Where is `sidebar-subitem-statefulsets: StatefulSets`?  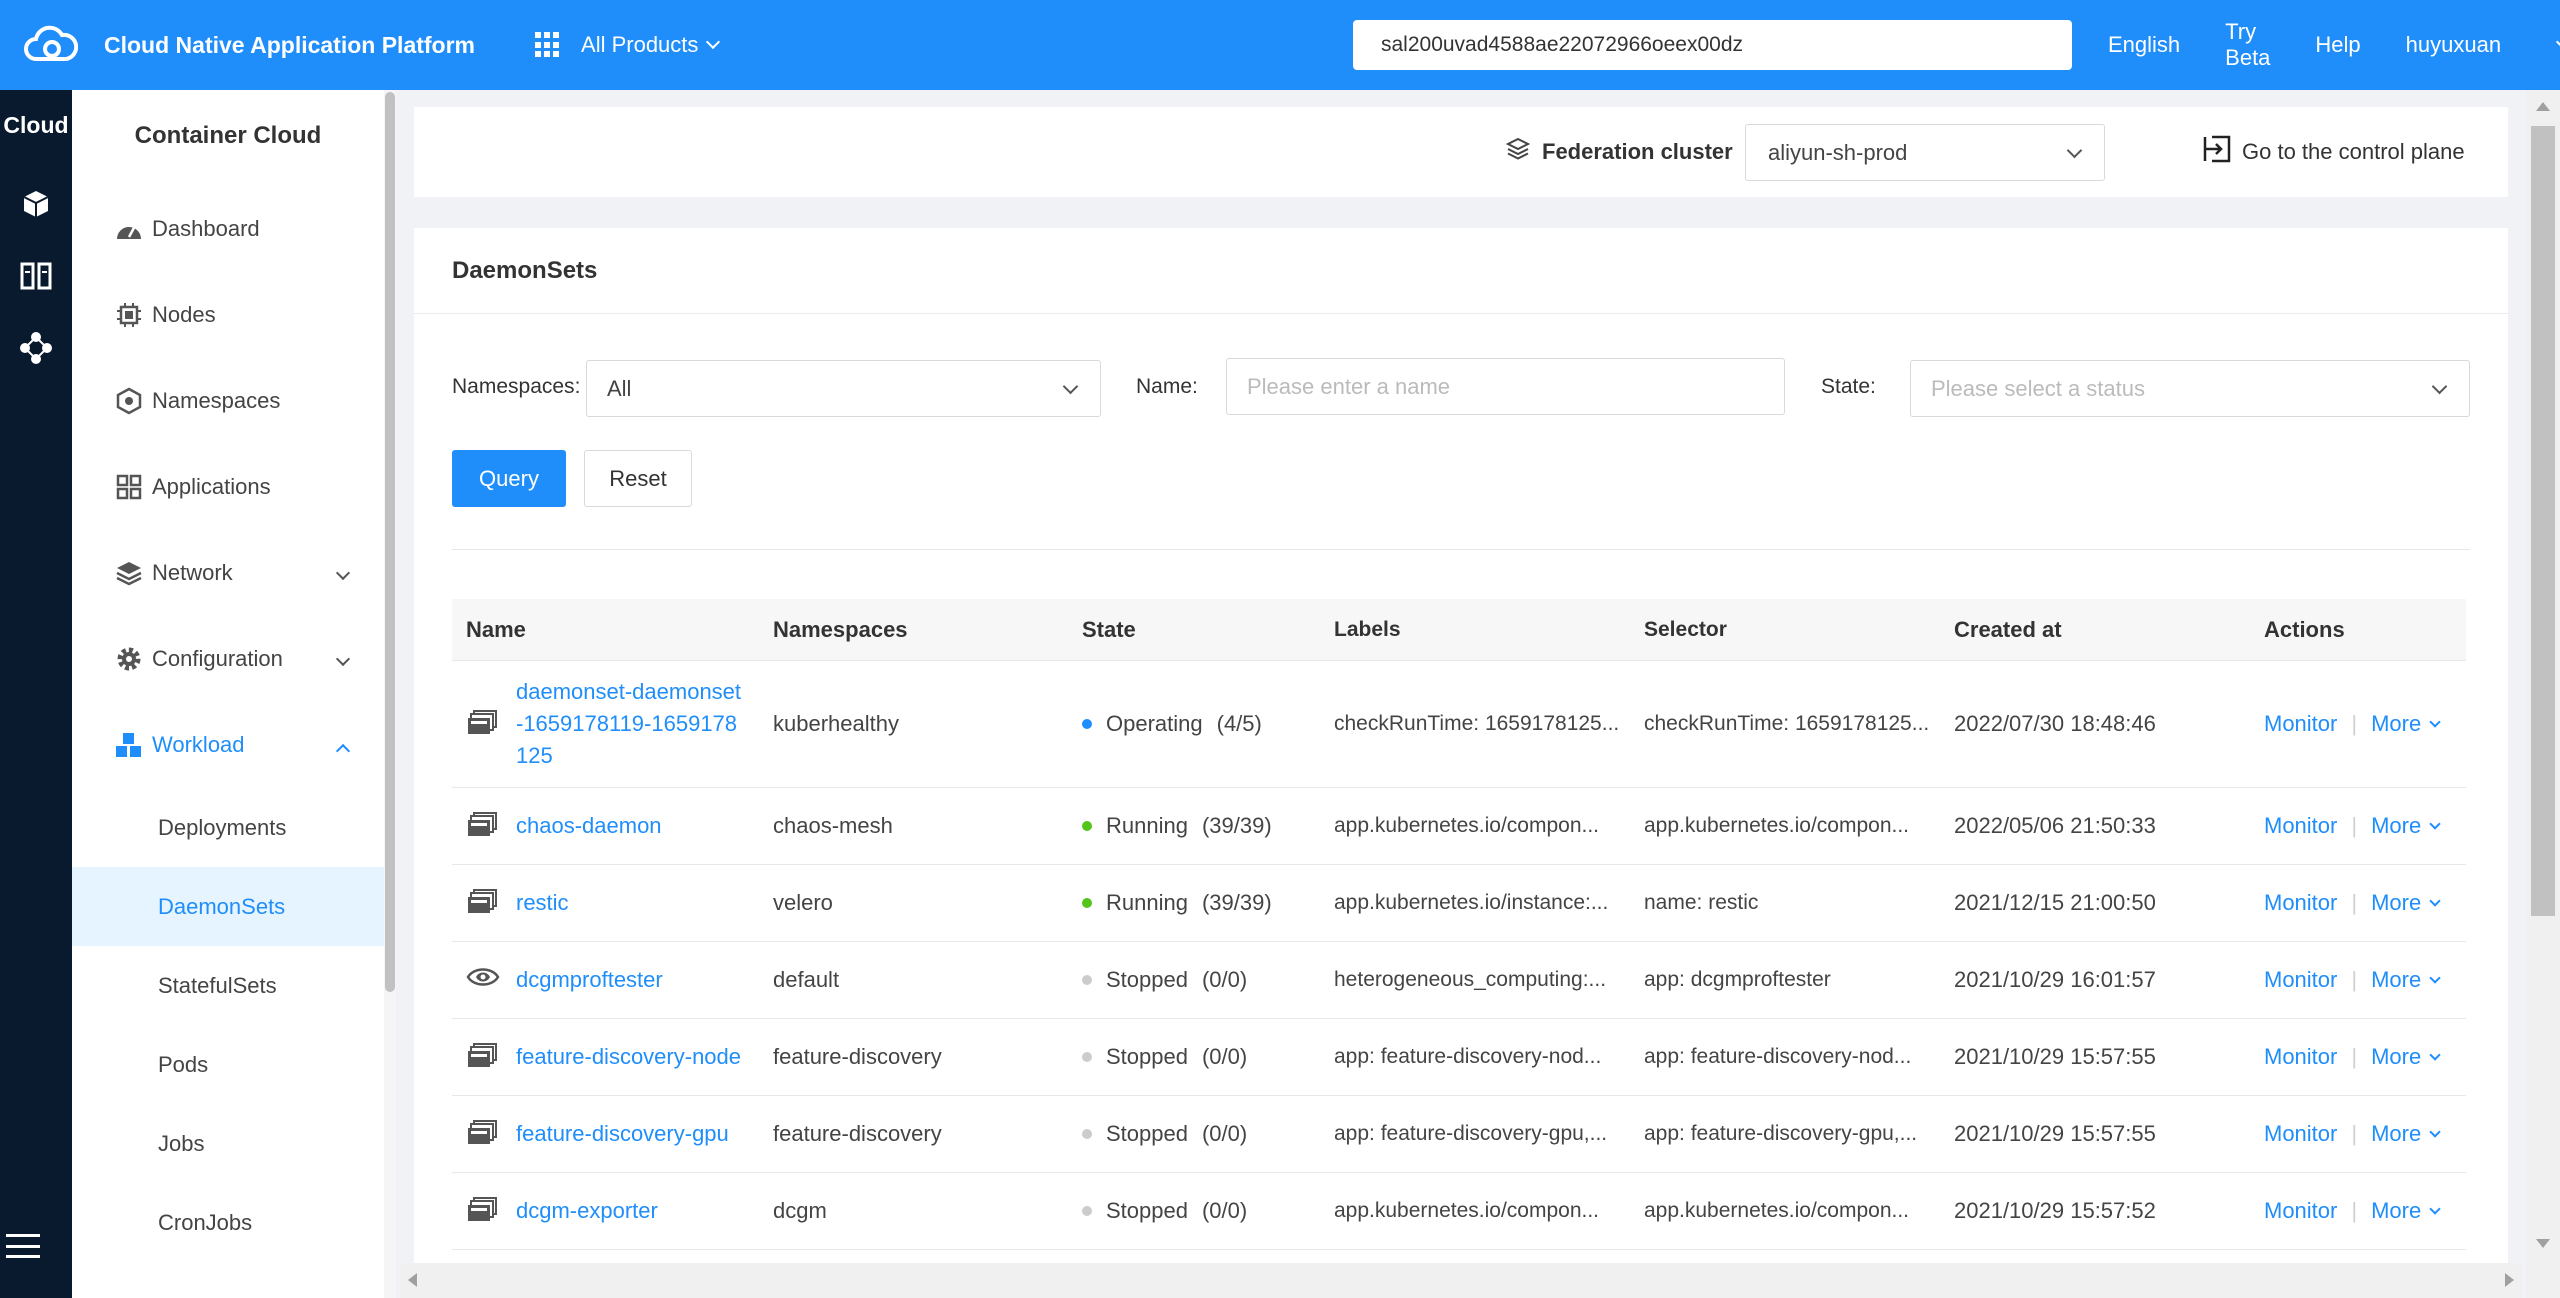 sidebar-subitem-statefulsets: StatefulSets is located at coordinates (228, 985).